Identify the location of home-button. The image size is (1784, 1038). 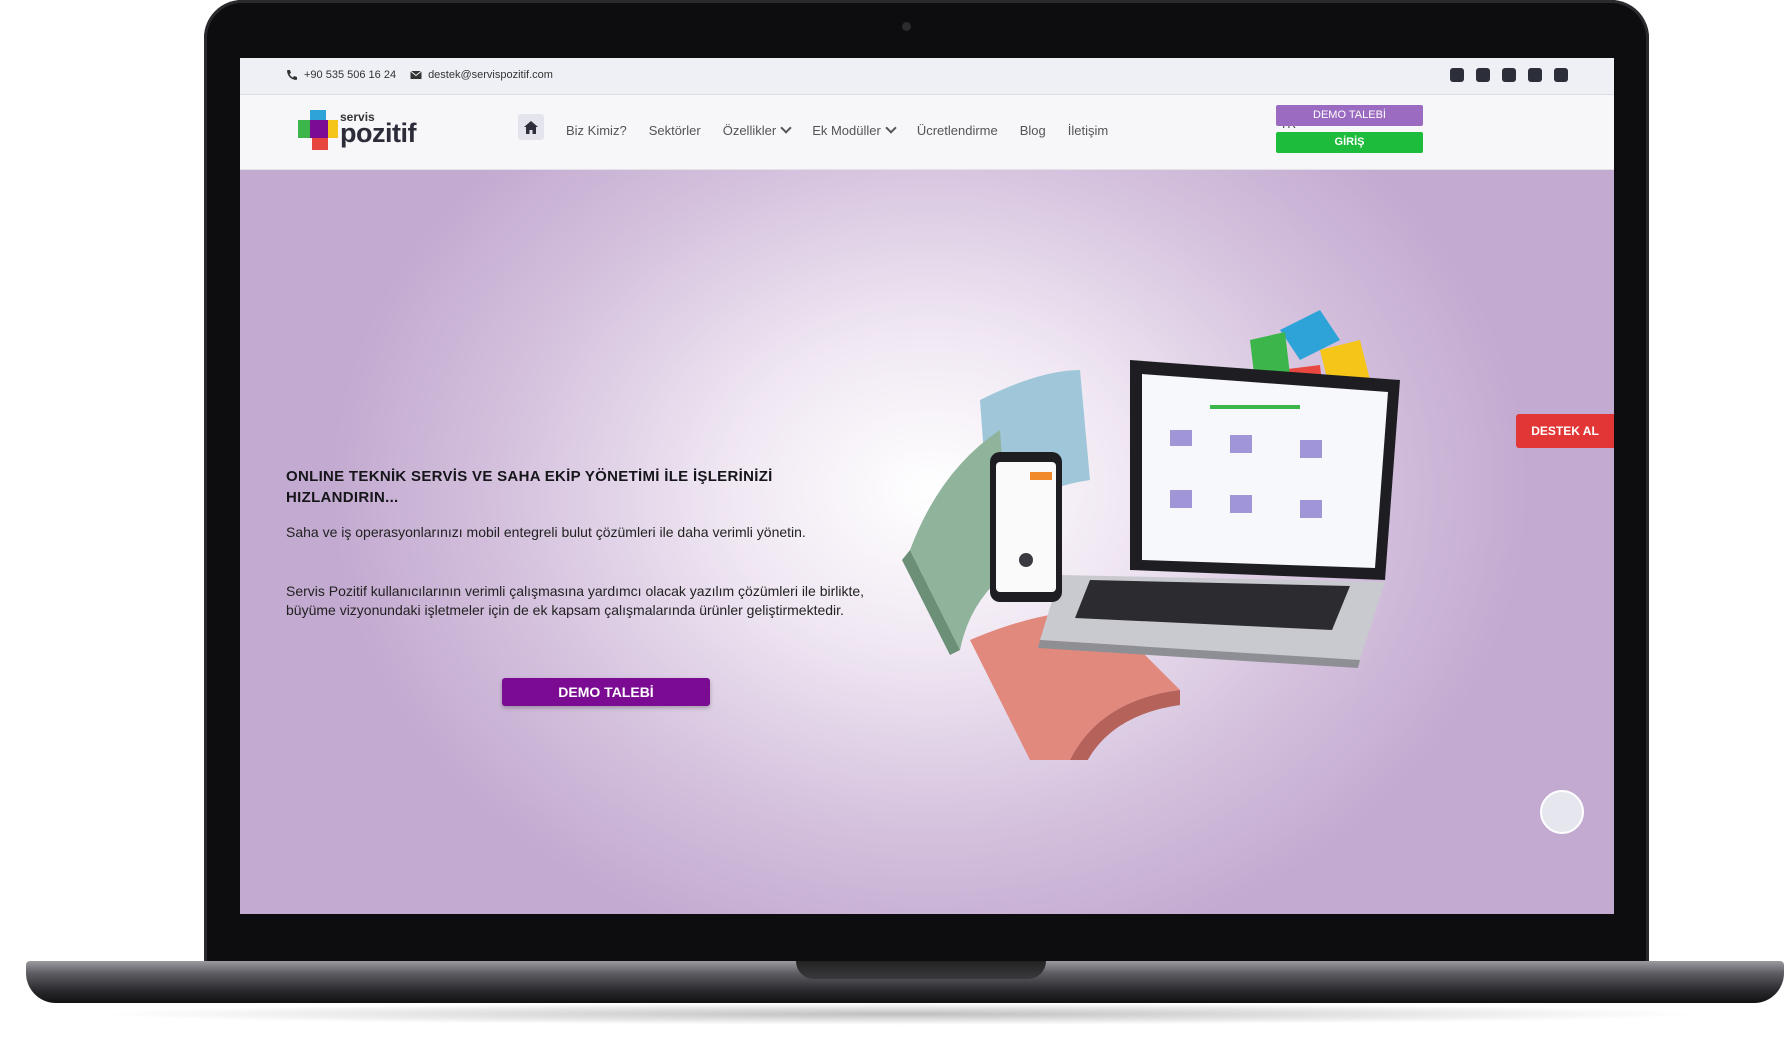
(531, 127).